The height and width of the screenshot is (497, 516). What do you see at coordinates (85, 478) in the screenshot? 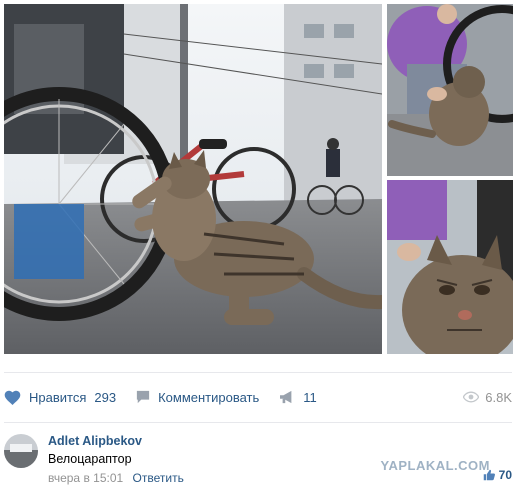
I see `comment-time: вчера в 15:01` at bounding box center [85, 478].